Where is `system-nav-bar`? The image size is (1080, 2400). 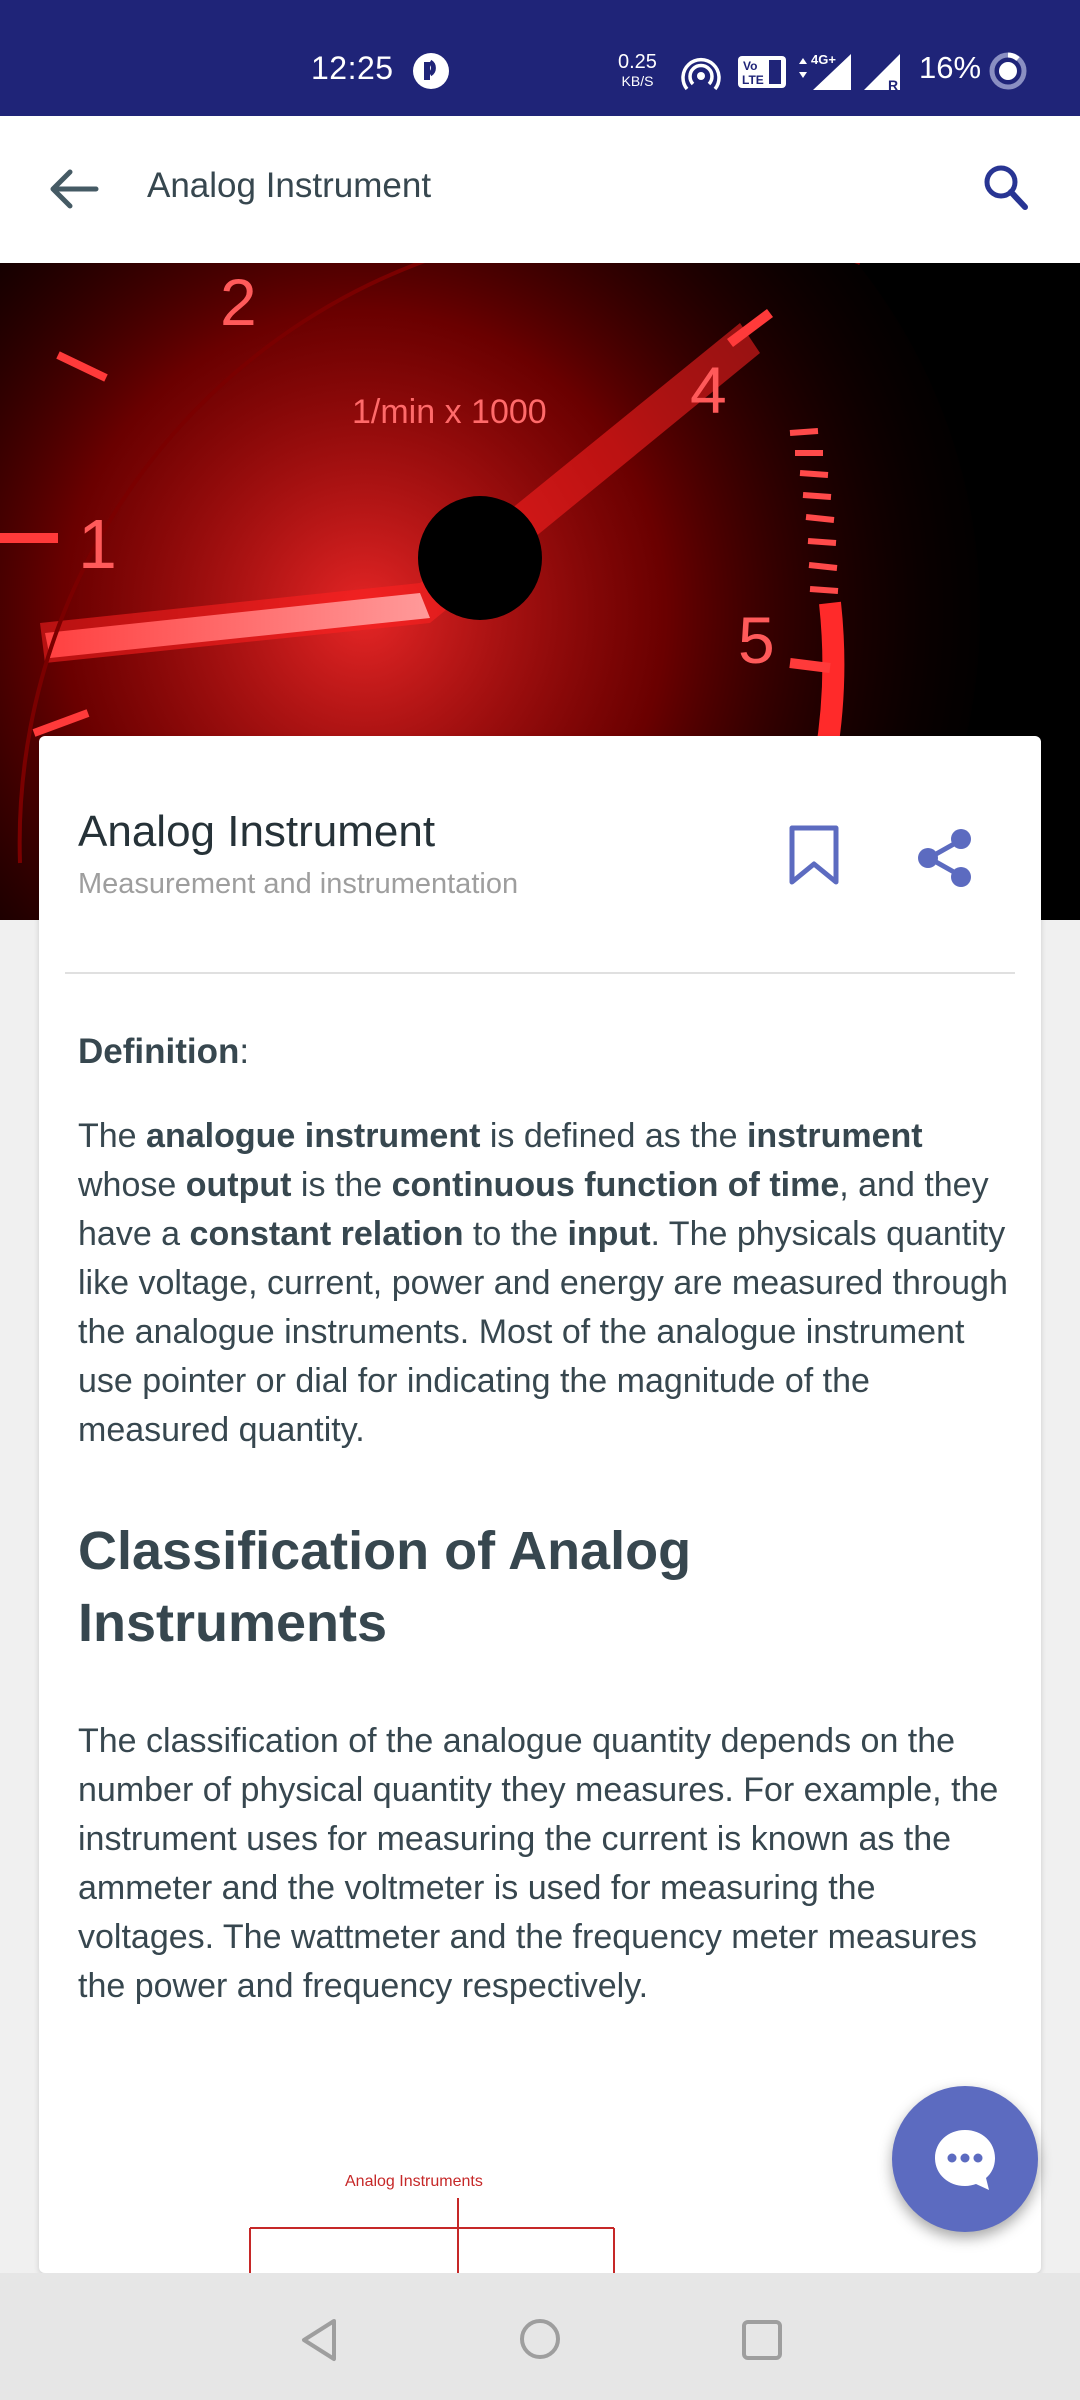
system-nav-bar is located at coordinates (540, 2336).